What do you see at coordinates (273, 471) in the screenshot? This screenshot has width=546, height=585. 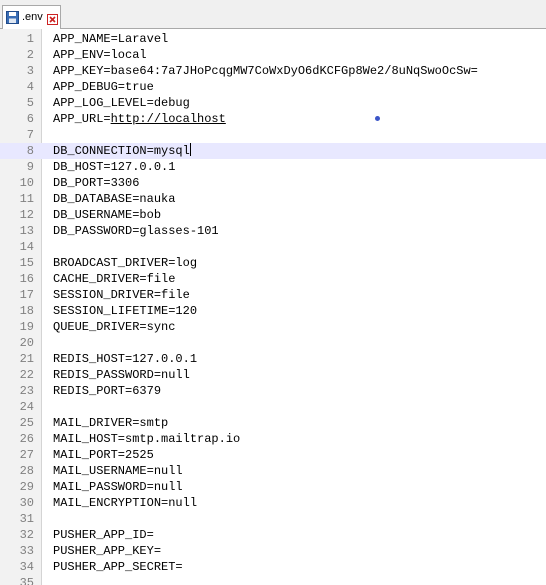 I see `code-line: 28 MAIL_USERNAME=null` at bounding box center [273, 471].